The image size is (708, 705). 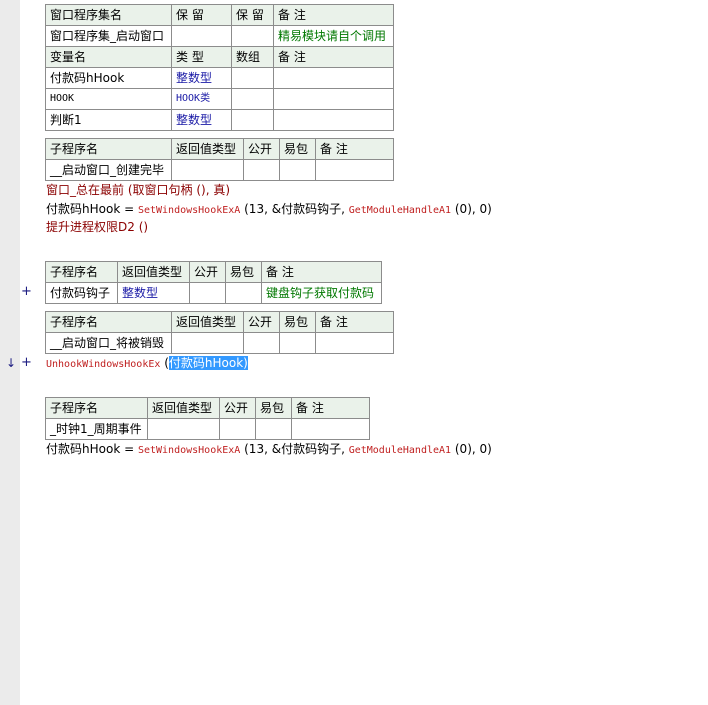 I want to click on col-var-note: 备 注, so click(x=333, y=57).